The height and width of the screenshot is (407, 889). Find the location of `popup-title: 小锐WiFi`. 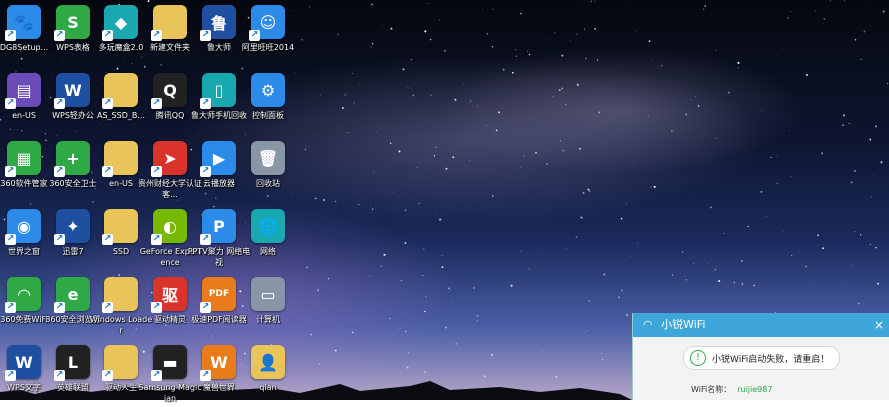

popup-title: 小锐WiFi is located at coordinates (683, 324).